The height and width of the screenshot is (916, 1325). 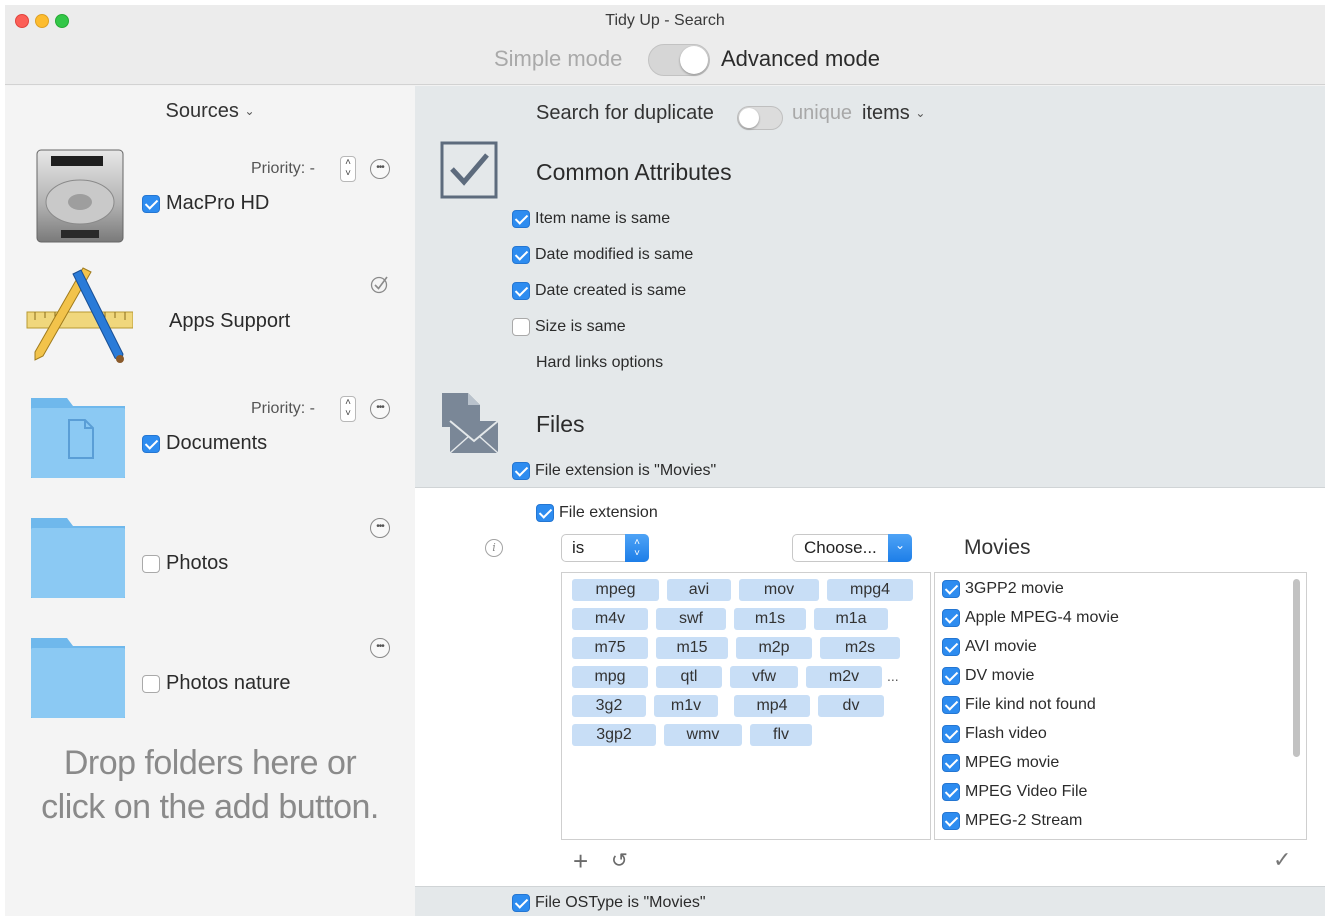 I want to click on revert-icon: ↺, so click(x=619, y=861).